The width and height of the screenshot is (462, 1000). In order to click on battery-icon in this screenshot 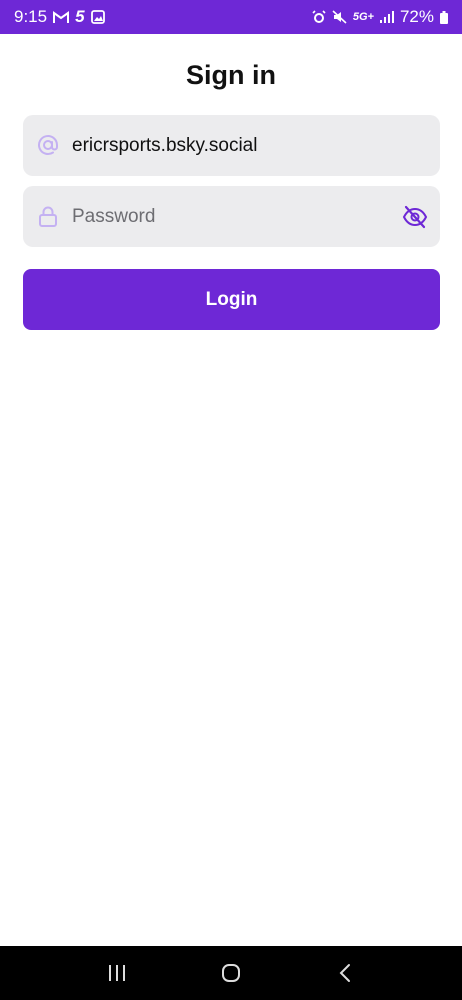, I will do `click(444, 17)`.